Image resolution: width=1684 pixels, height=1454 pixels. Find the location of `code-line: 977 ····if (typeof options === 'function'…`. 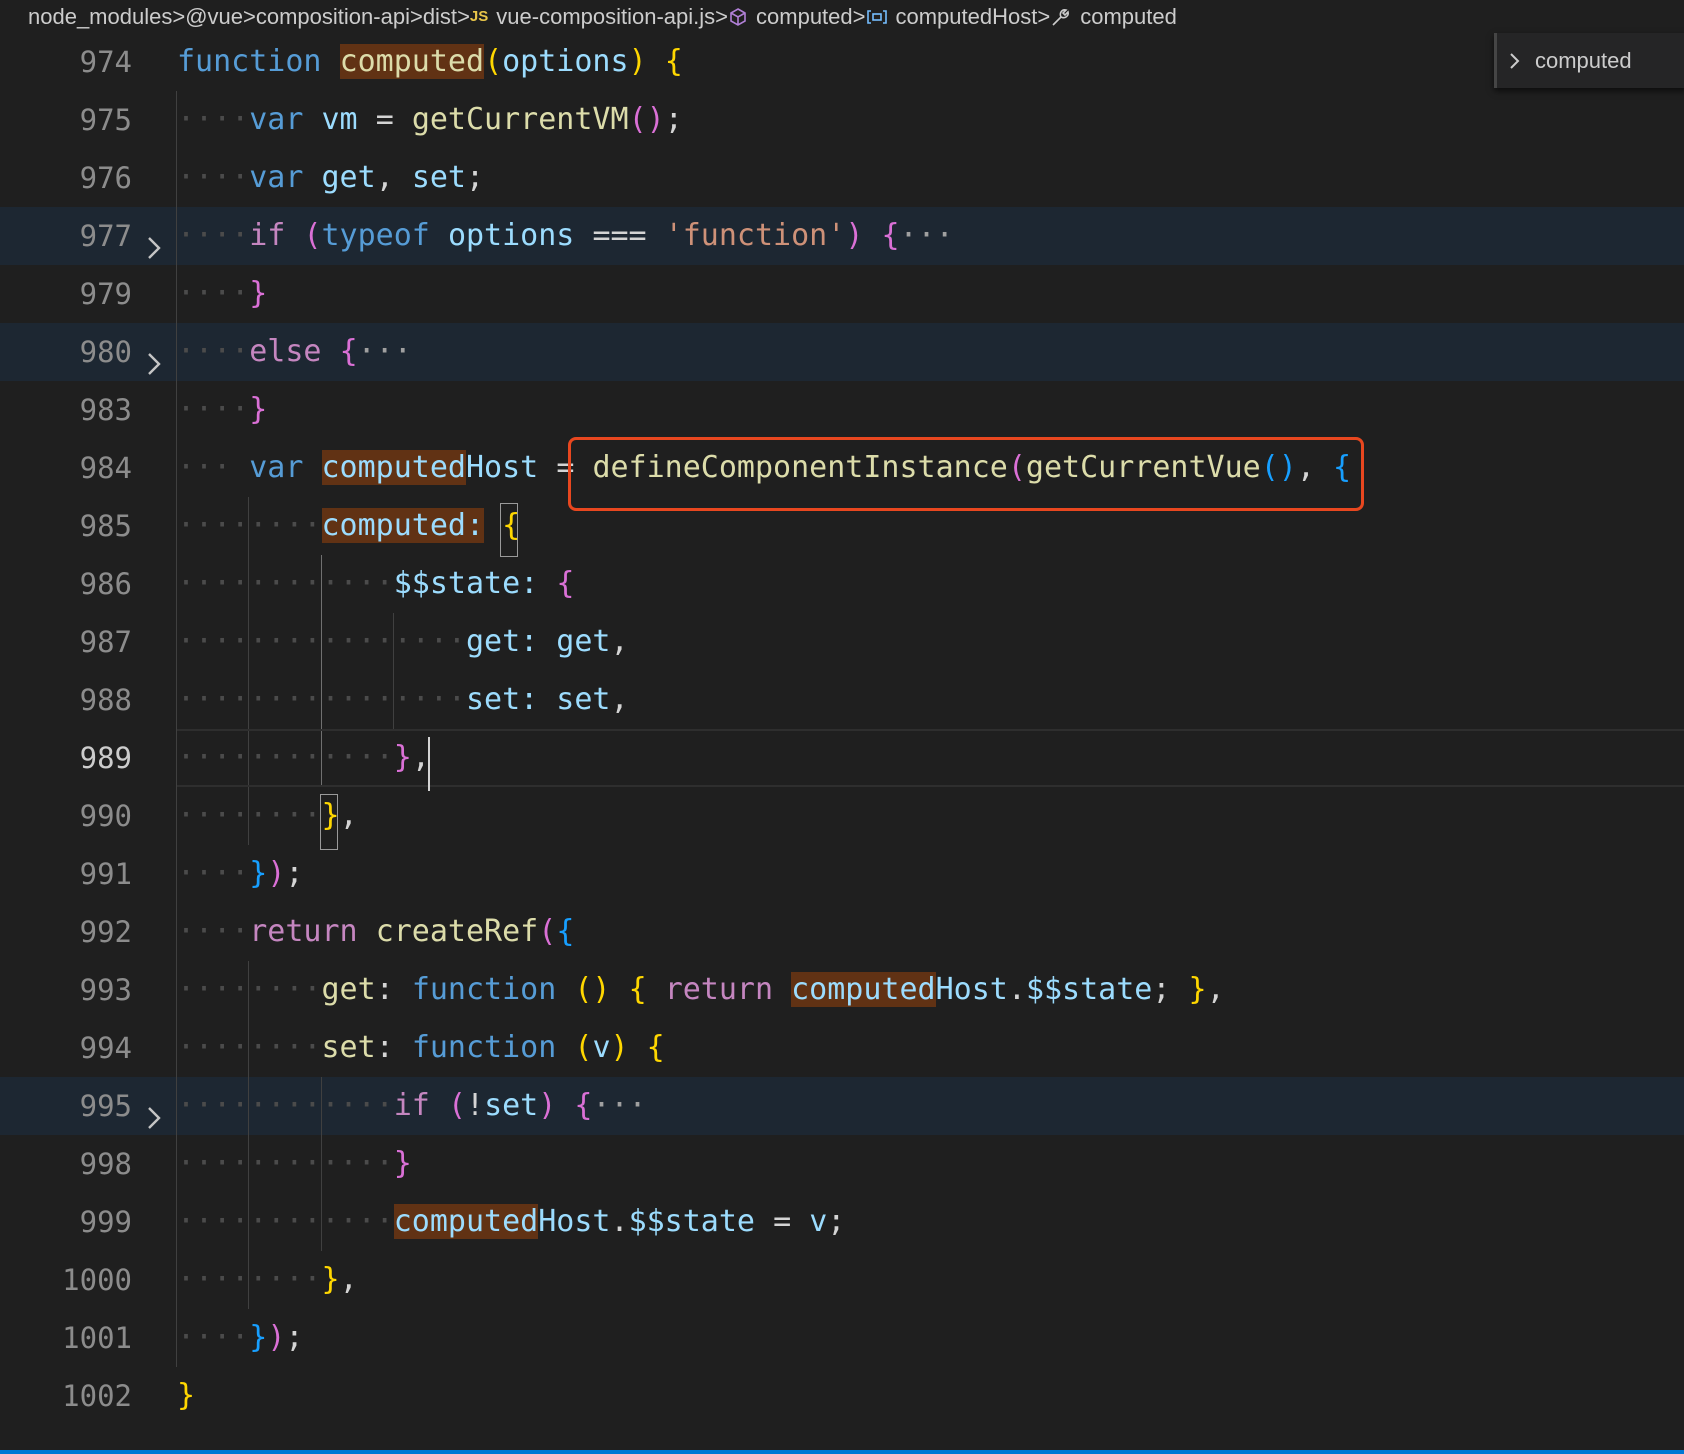

code-line: 977 ····if (typeof options === 'function'… is located at coordinates (842, 236).